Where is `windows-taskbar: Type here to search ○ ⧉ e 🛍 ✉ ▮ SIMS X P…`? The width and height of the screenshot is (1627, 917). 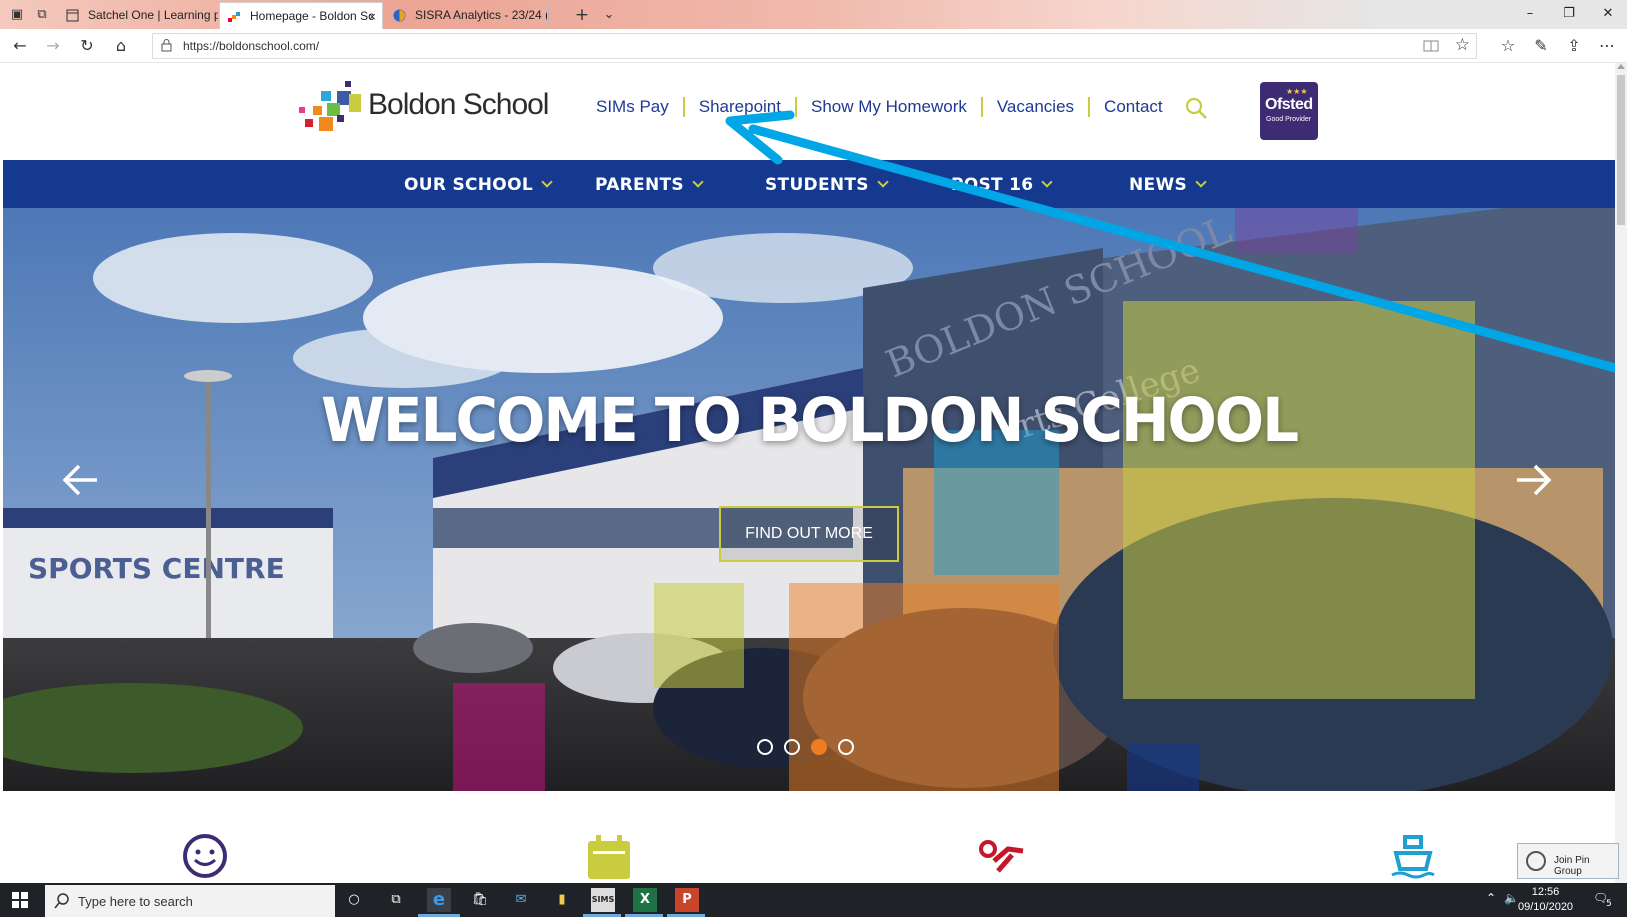
windows-taskbar: Type here to search ○ ⧉ e 🛍 ✉ ▮ SIMS X P… is located at coordinates (813, 900).